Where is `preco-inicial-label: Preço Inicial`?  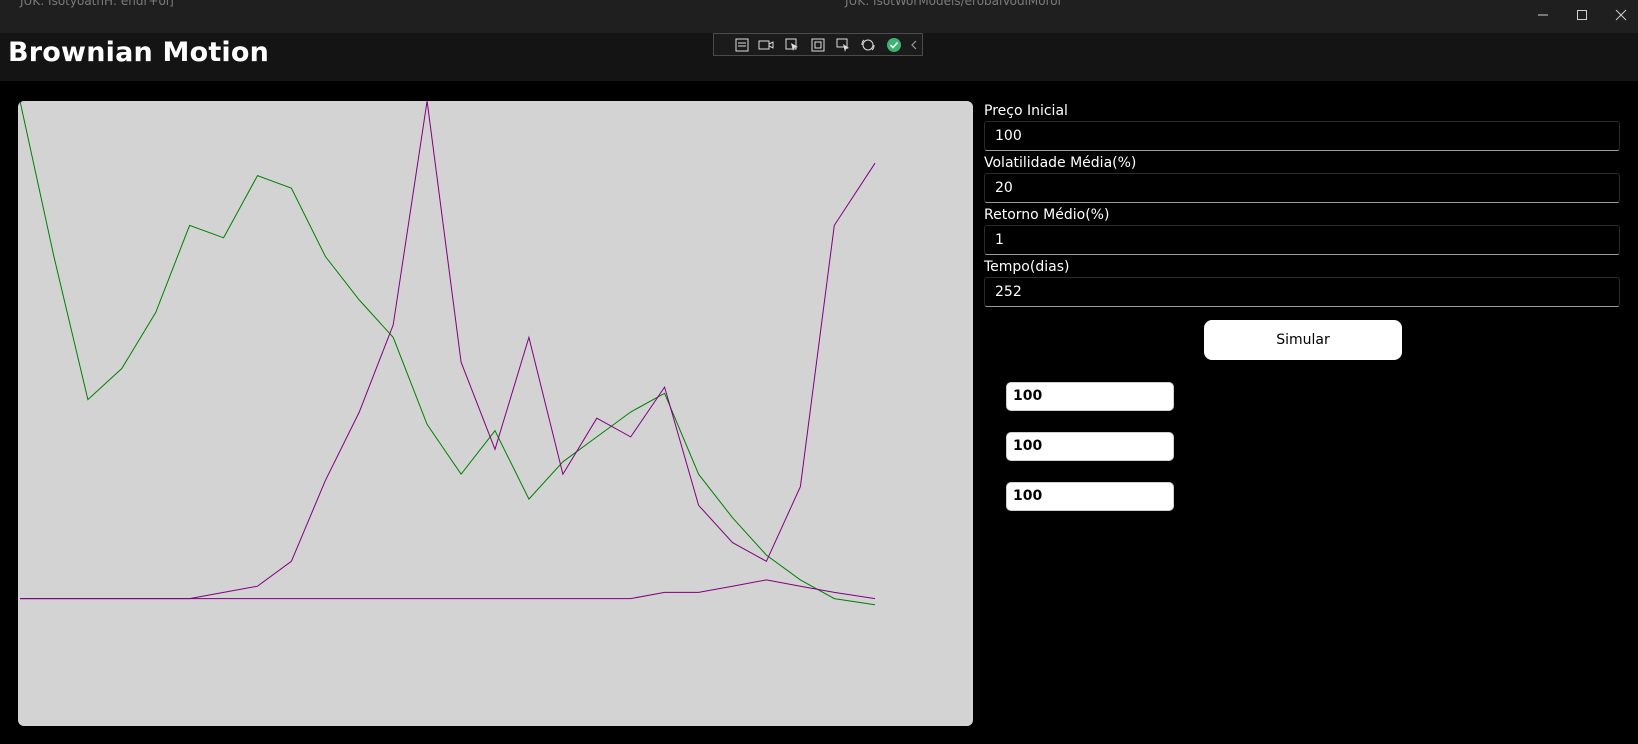 preco-inicial-label: Preço Inicial is located at coordinates (1026, 111).